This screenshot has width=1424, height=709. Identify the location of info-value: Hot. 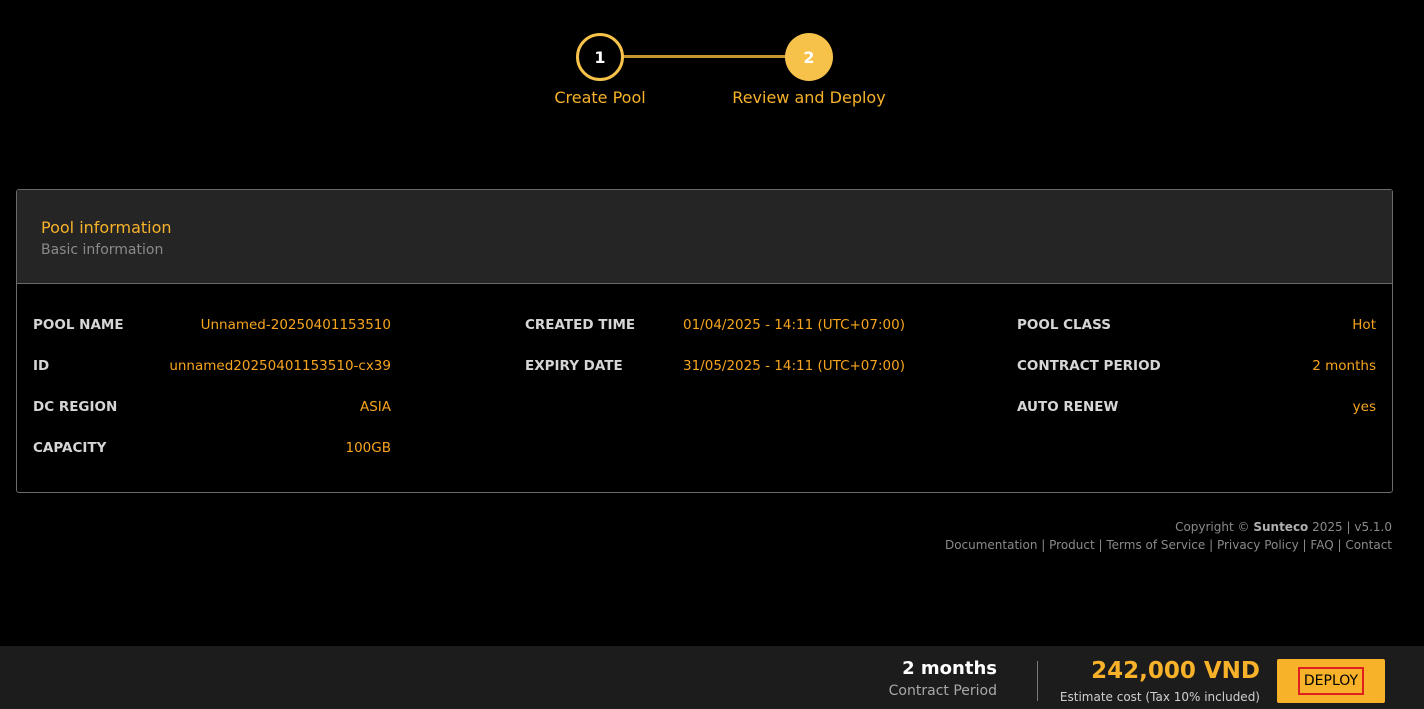
(1364, 325).